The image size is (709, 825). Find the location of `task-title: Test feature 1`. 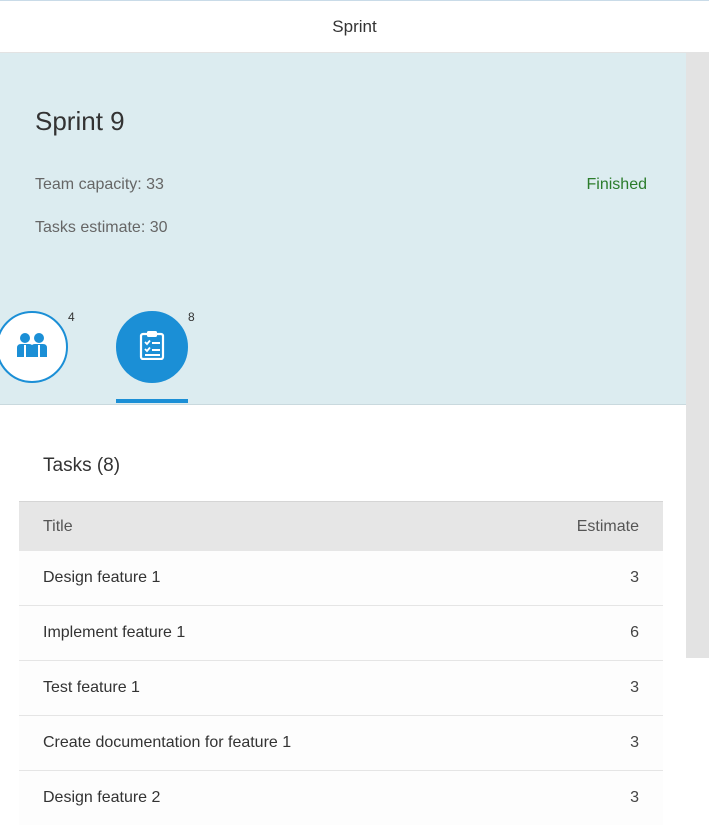

task-title: Test feature 1 is located at coordinates (91, 687).